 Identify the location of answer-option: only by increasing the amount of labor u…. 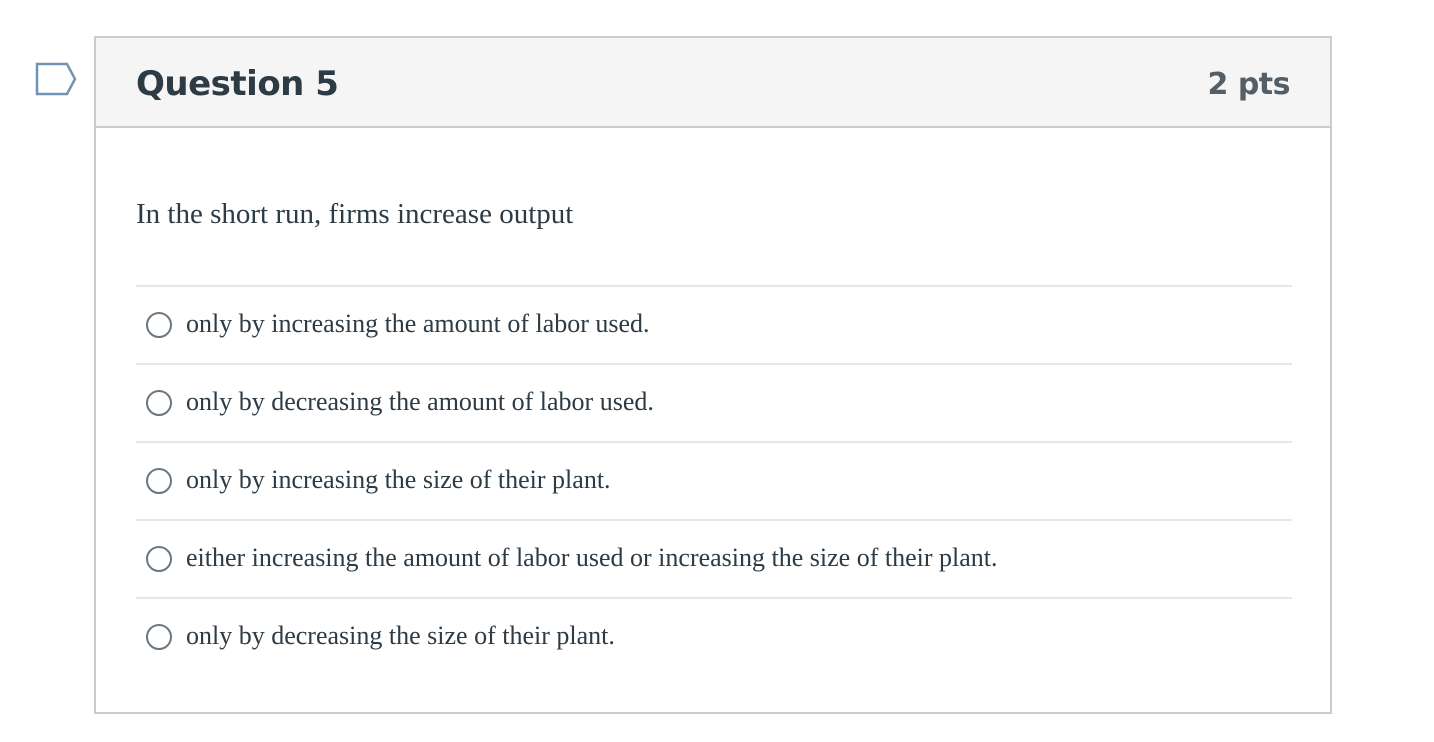
(714, 326).